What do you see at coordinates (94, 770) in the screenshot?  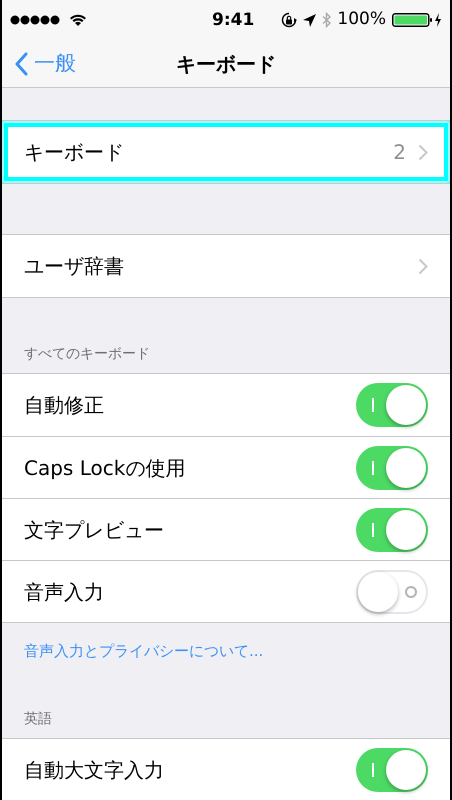 I see `row-label: 自動大文字入力` at bounding box center [94, 770].